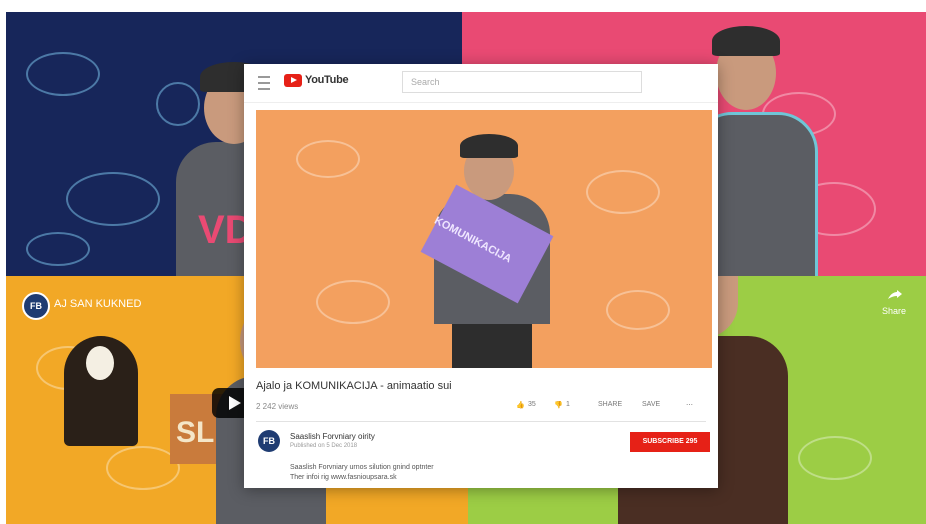 This screenshot has height=524, width=926. I want to click on view-count: 2 242 views, so click(277, 406).